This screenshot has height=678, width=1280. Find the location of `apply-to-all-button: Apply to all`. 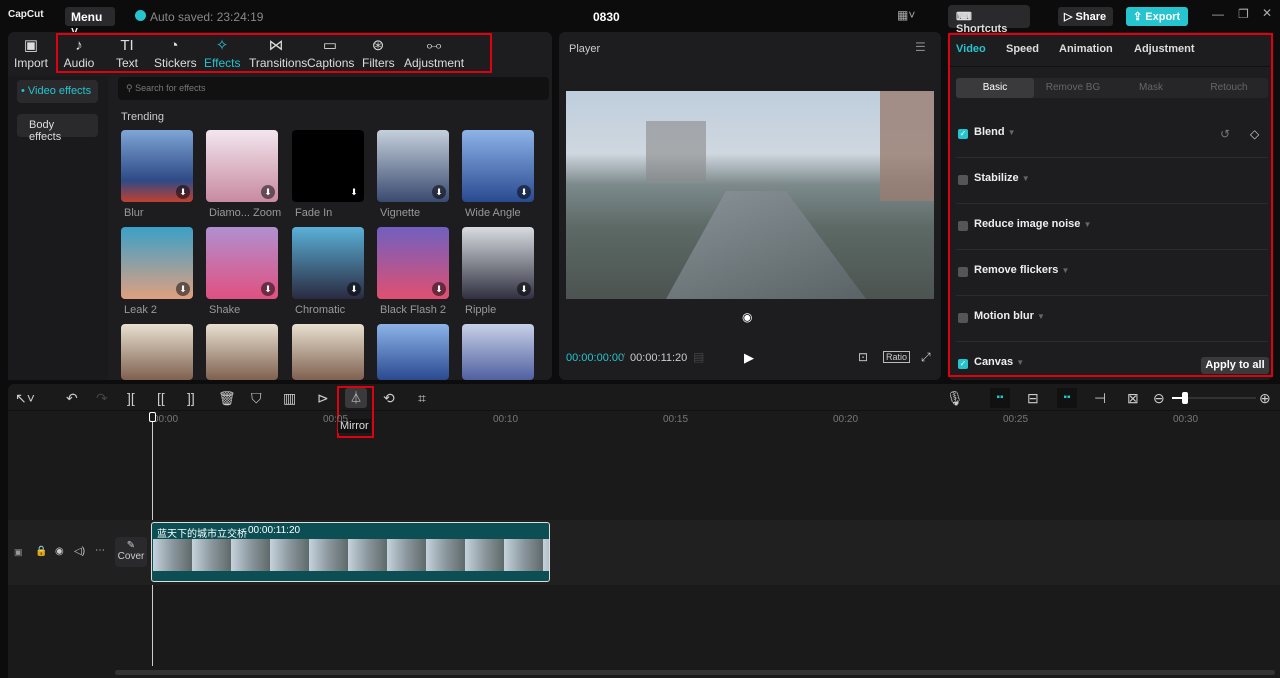

apply-to-all-button: Apply to all is located at coordinates (1235, 365).